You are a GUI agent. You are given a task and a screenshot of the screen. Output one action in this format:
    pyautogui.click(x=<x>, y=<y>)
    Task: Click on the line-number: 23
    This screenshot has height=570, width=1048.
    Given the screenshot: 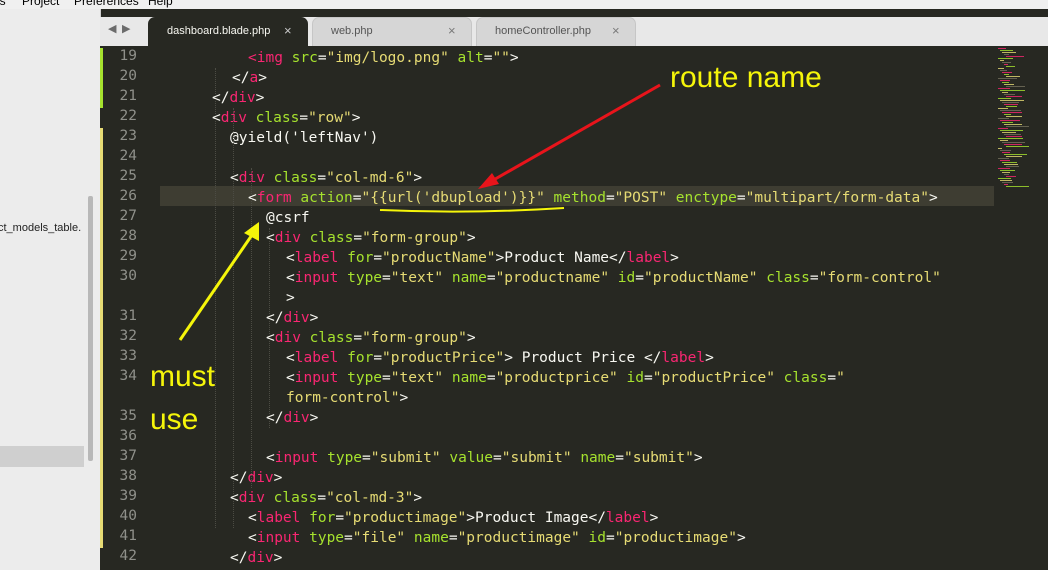 What is the action you would take?
    pyautogui.click(x=128, y=136)
    